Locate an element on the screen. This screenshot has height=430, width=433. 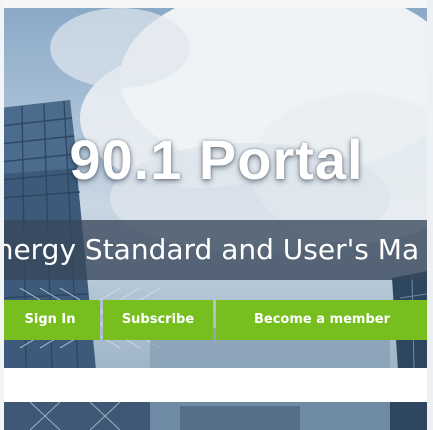
bottom-image-strip is located at coordinates (216, 416).